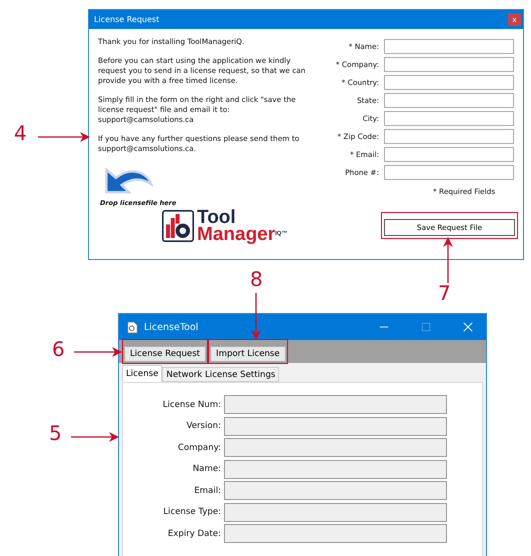 This screenshot has width=531, height=556. Describe the element at coordinates (242, 234) in the screenshot. I see `logo-text: Manager$^{IQ™}$` at that location.